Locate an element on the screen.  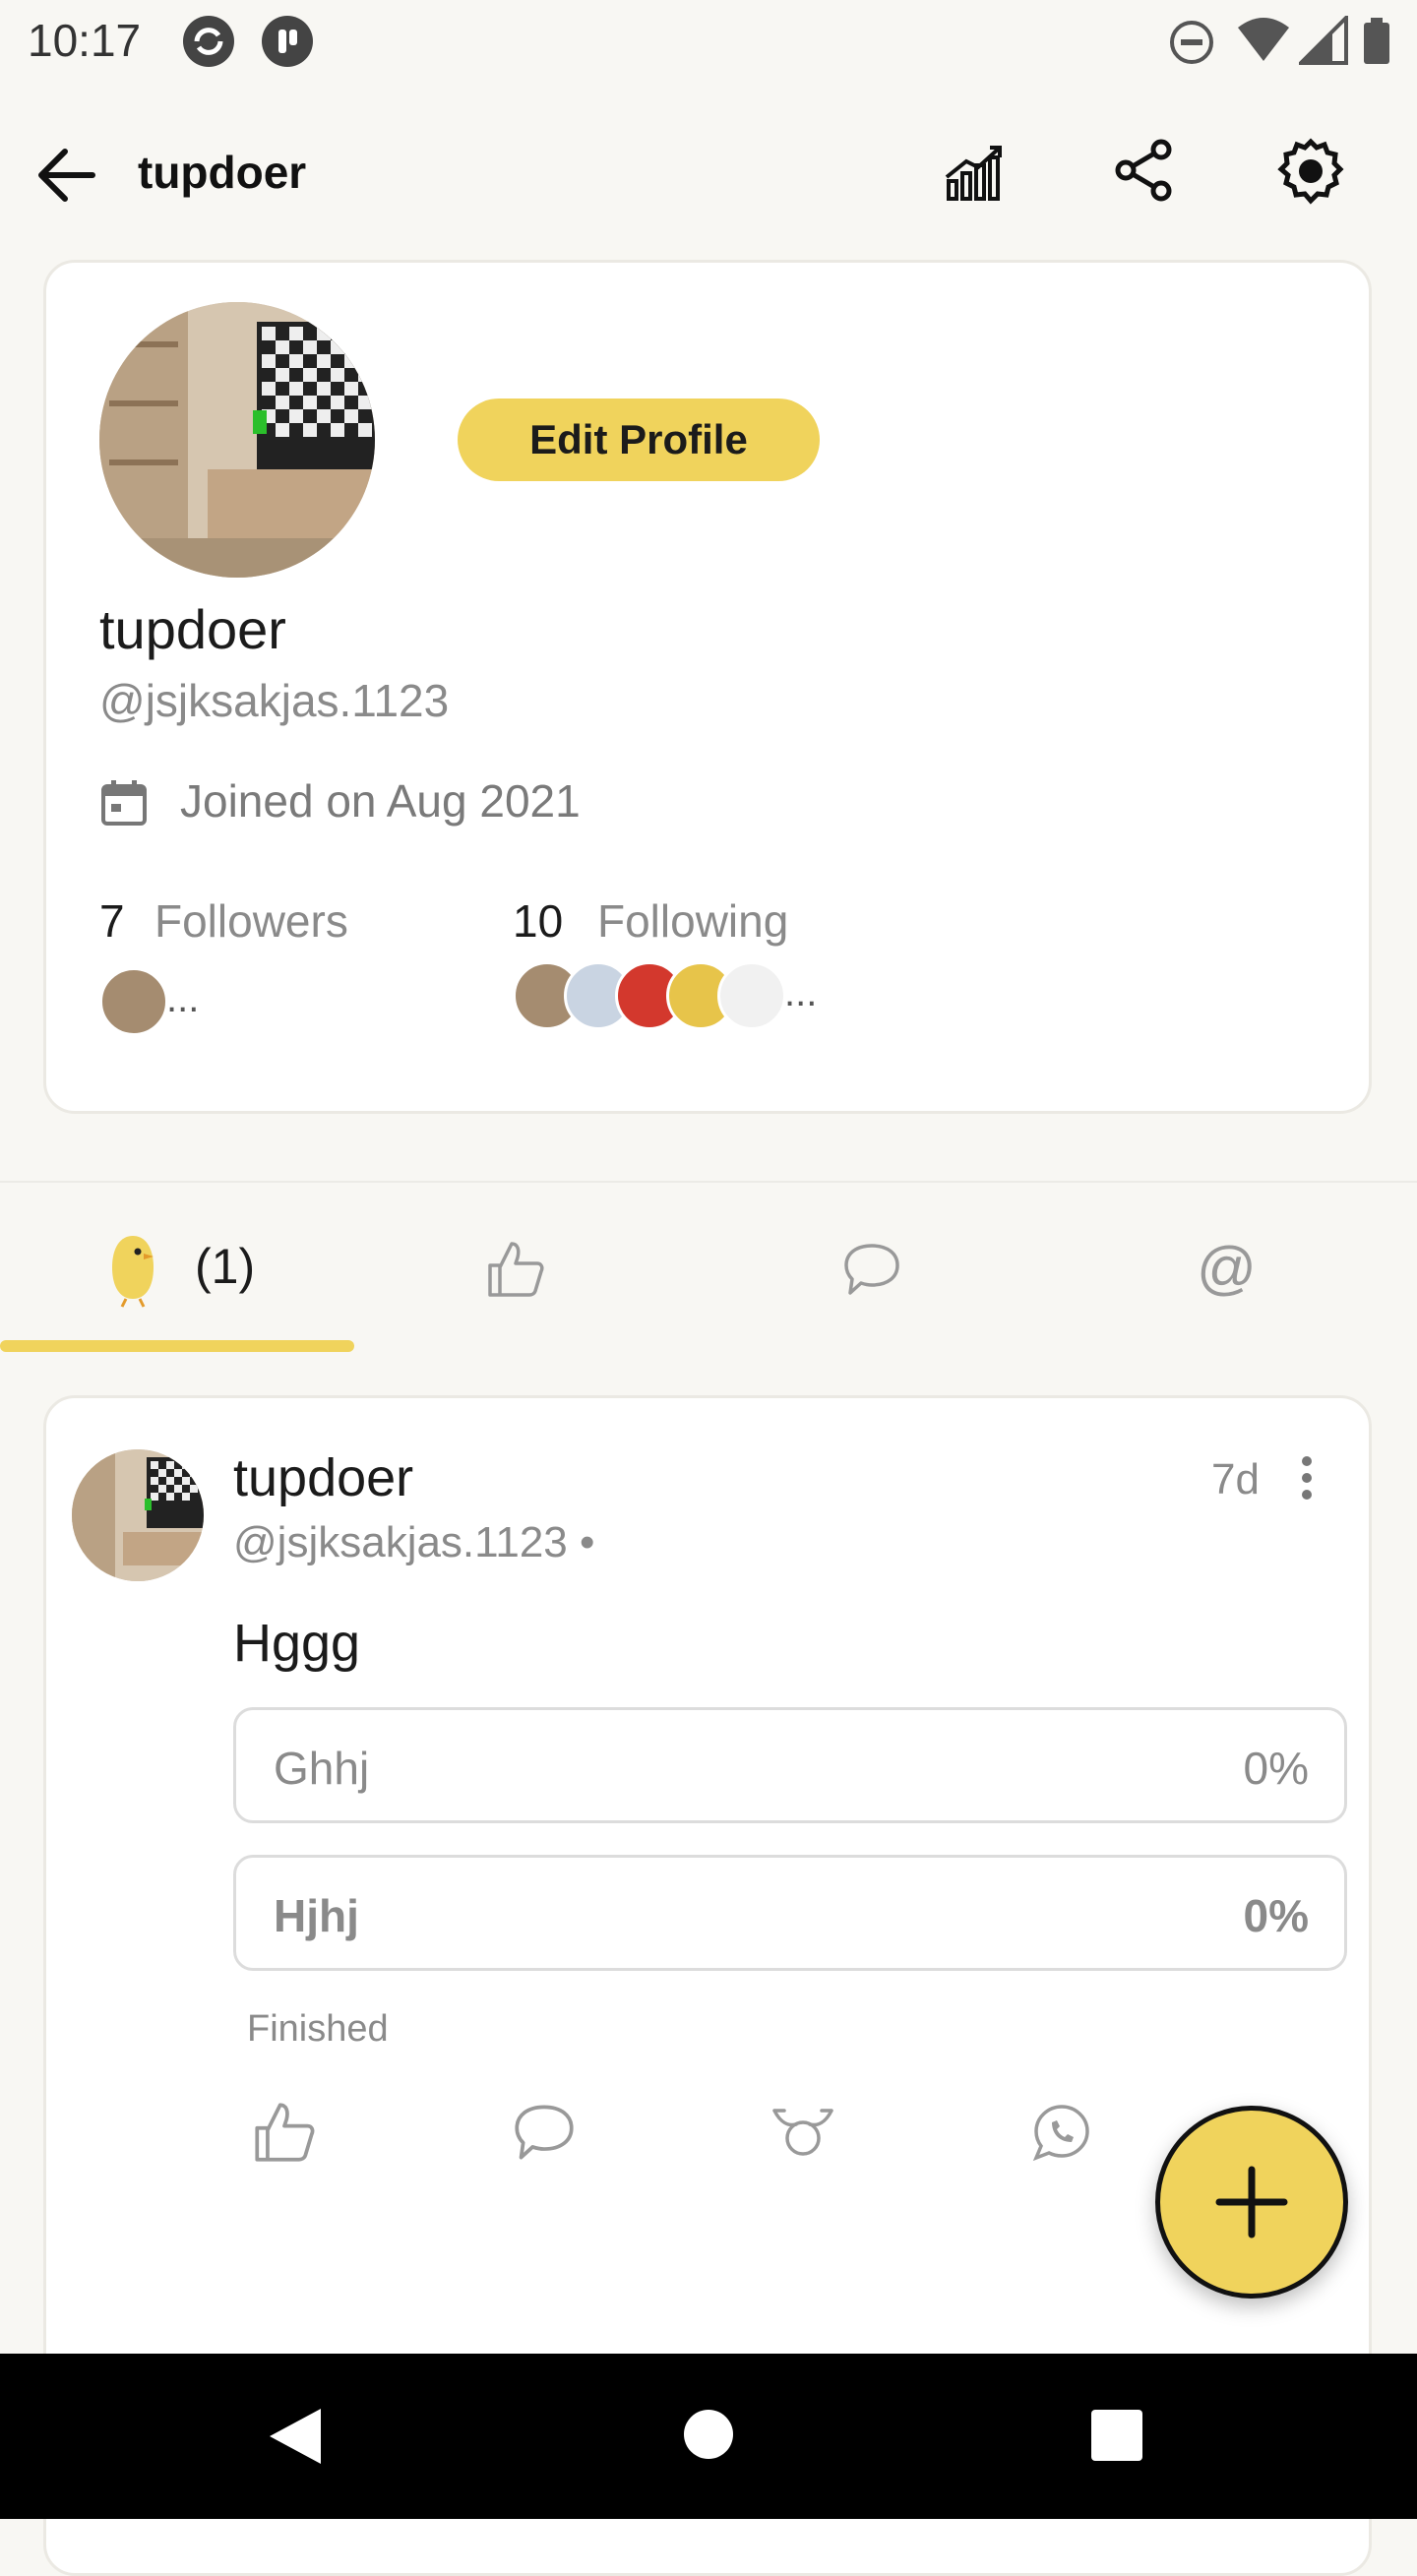
sync-app-icon is located at coordinates (208, 41).